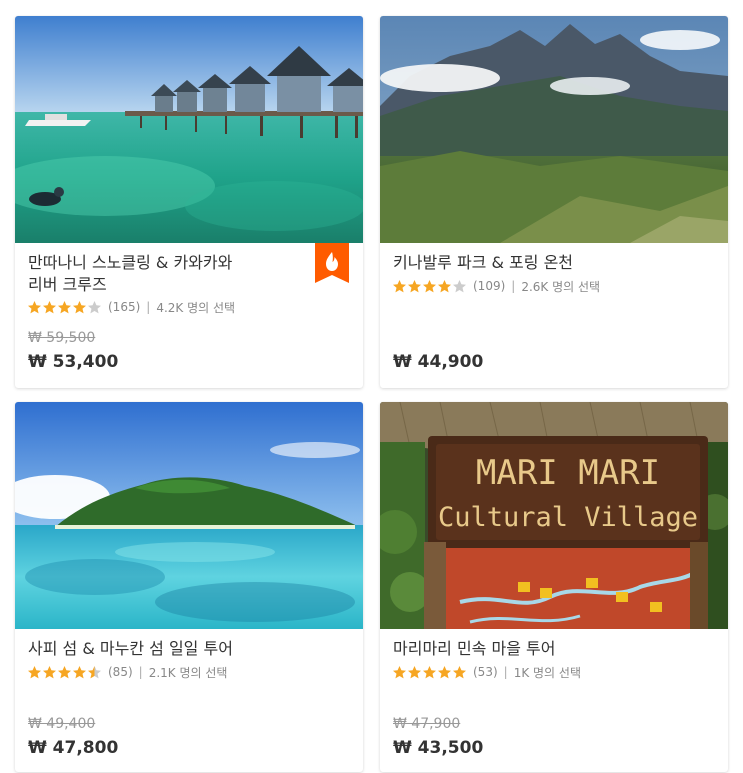  What do you see at coordinates (438, 748) in the screenshot?
I see `sale-price: ₩ 43,500` at bounding box center [438, 748].